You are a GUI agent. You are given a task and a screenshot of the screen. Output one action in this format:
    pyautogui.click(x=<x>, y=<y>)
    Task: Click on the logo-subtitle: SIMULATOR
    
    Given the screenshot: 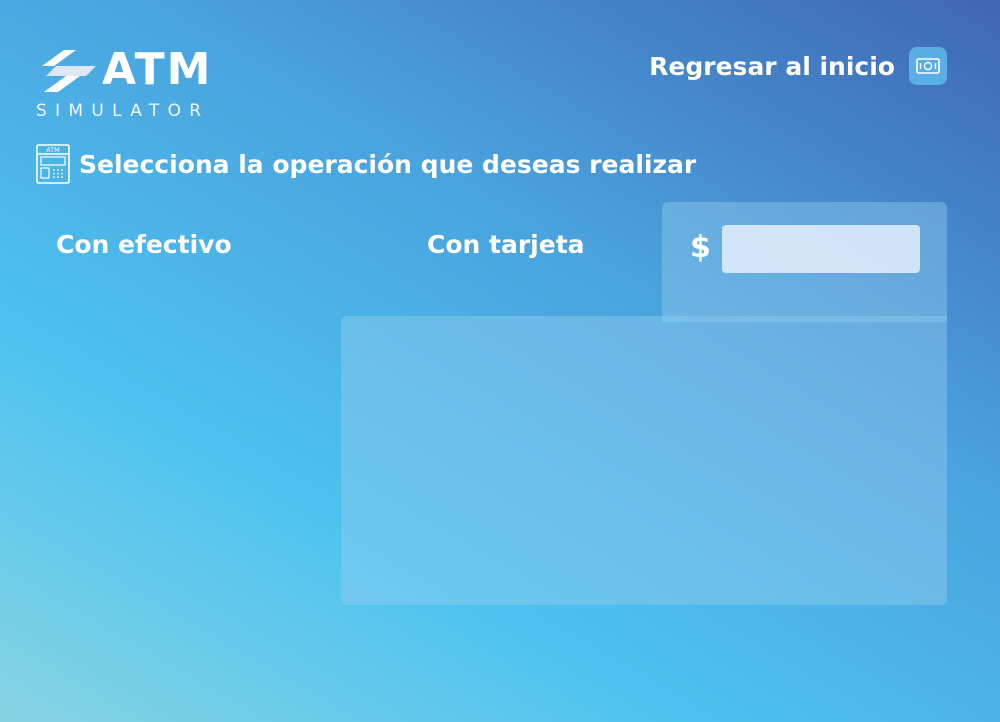 What is the action you would take?
    pyautogui.click(x=123, y=111)
    